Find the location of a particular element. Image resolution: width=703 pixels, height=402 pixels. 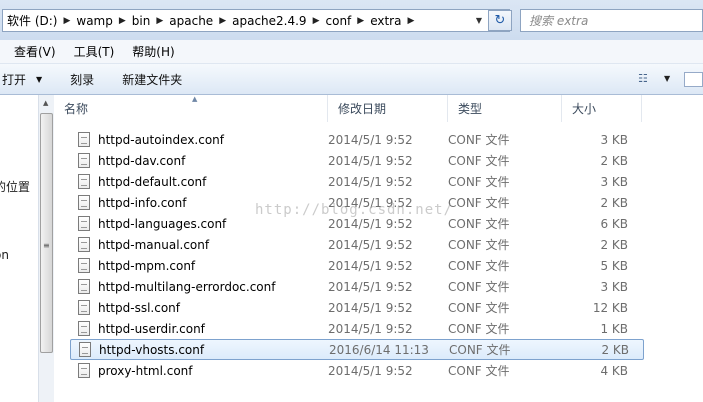

menu-bar: 查看(V) 工具(T) 帮助(H) is located at coordinates (351, 52).